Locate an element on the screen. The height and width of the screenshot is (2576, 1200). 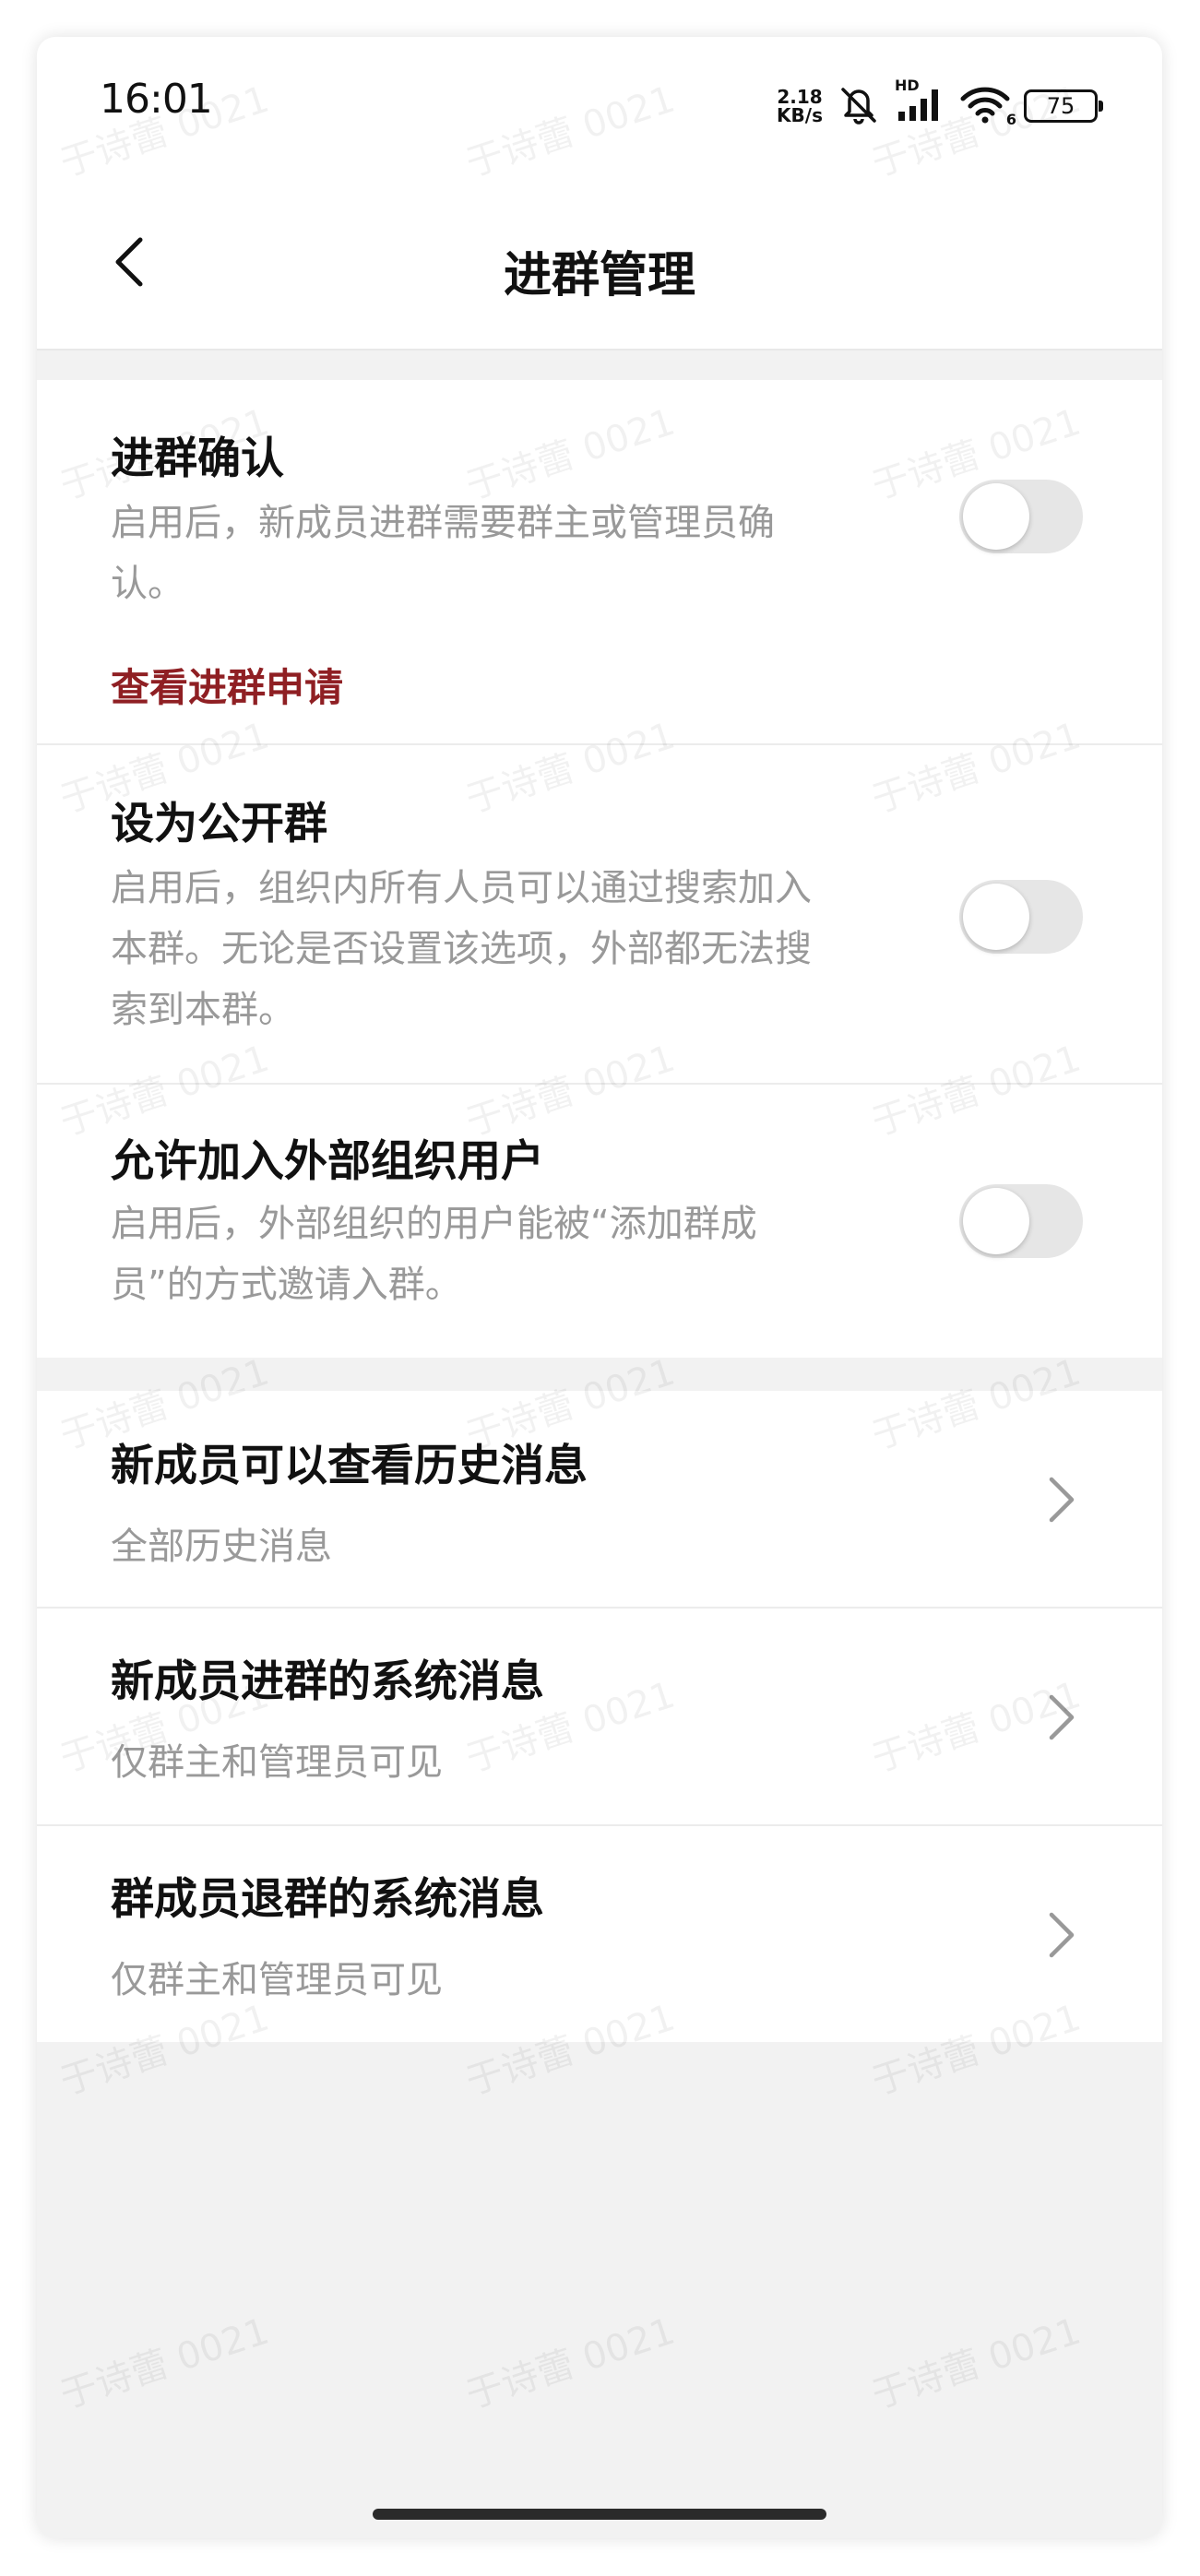
option-title: 新成员可以查看历史消息 is located at coordinates (349, 1466).